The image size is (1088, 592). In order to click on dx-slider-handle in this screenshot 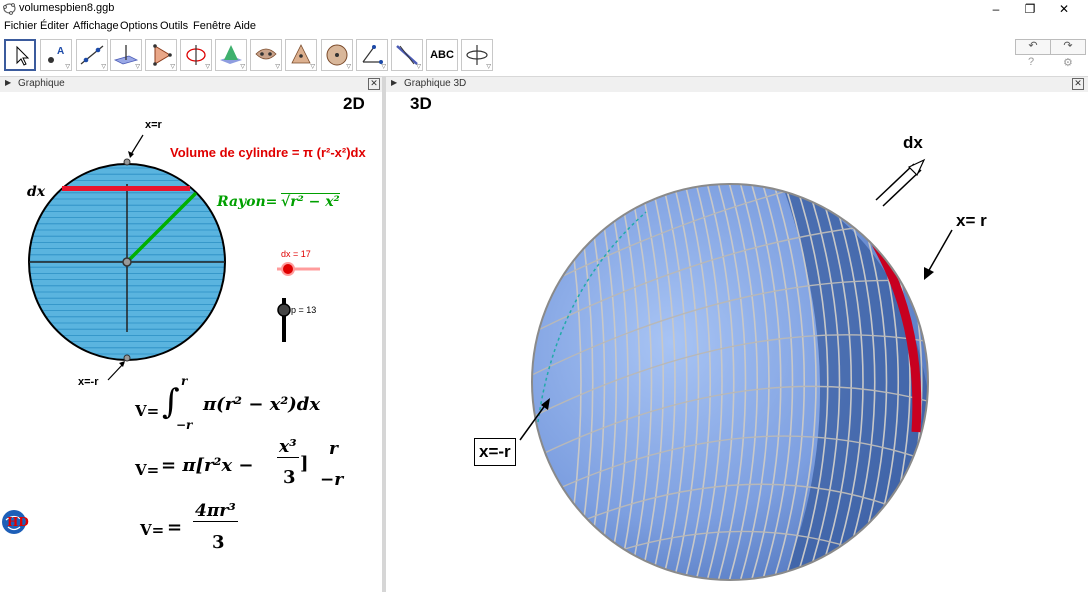, I will do `click(288, 269)`.